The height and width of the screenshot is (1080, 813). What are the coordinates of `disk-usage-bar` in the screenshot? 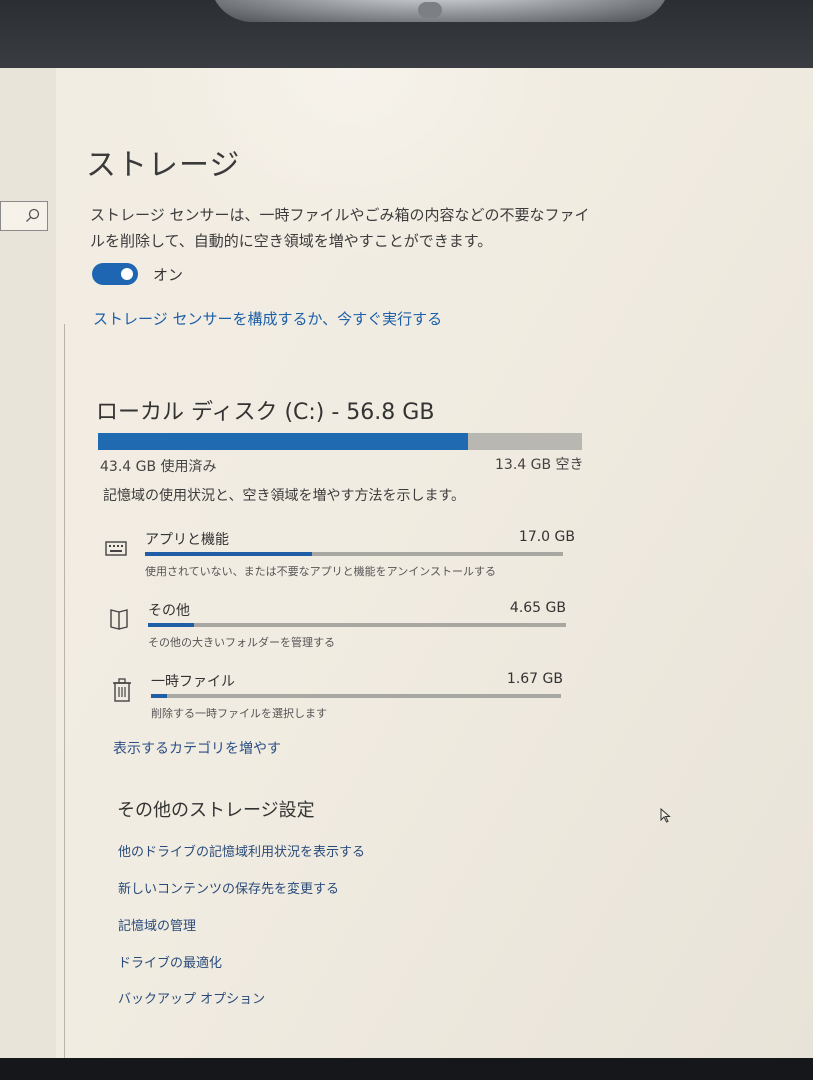 It's located at (340, 441).